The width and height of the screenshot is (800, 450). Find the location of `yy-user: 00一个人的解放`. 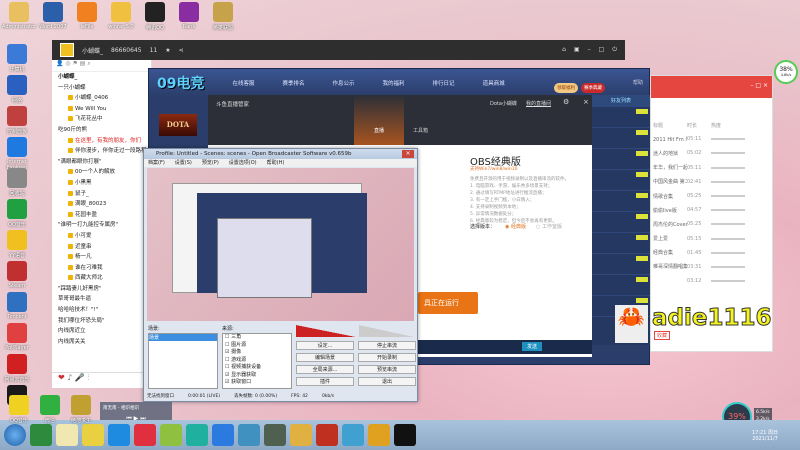

yy-user: 00一个人的解放 is located at coordinates (101, 172).